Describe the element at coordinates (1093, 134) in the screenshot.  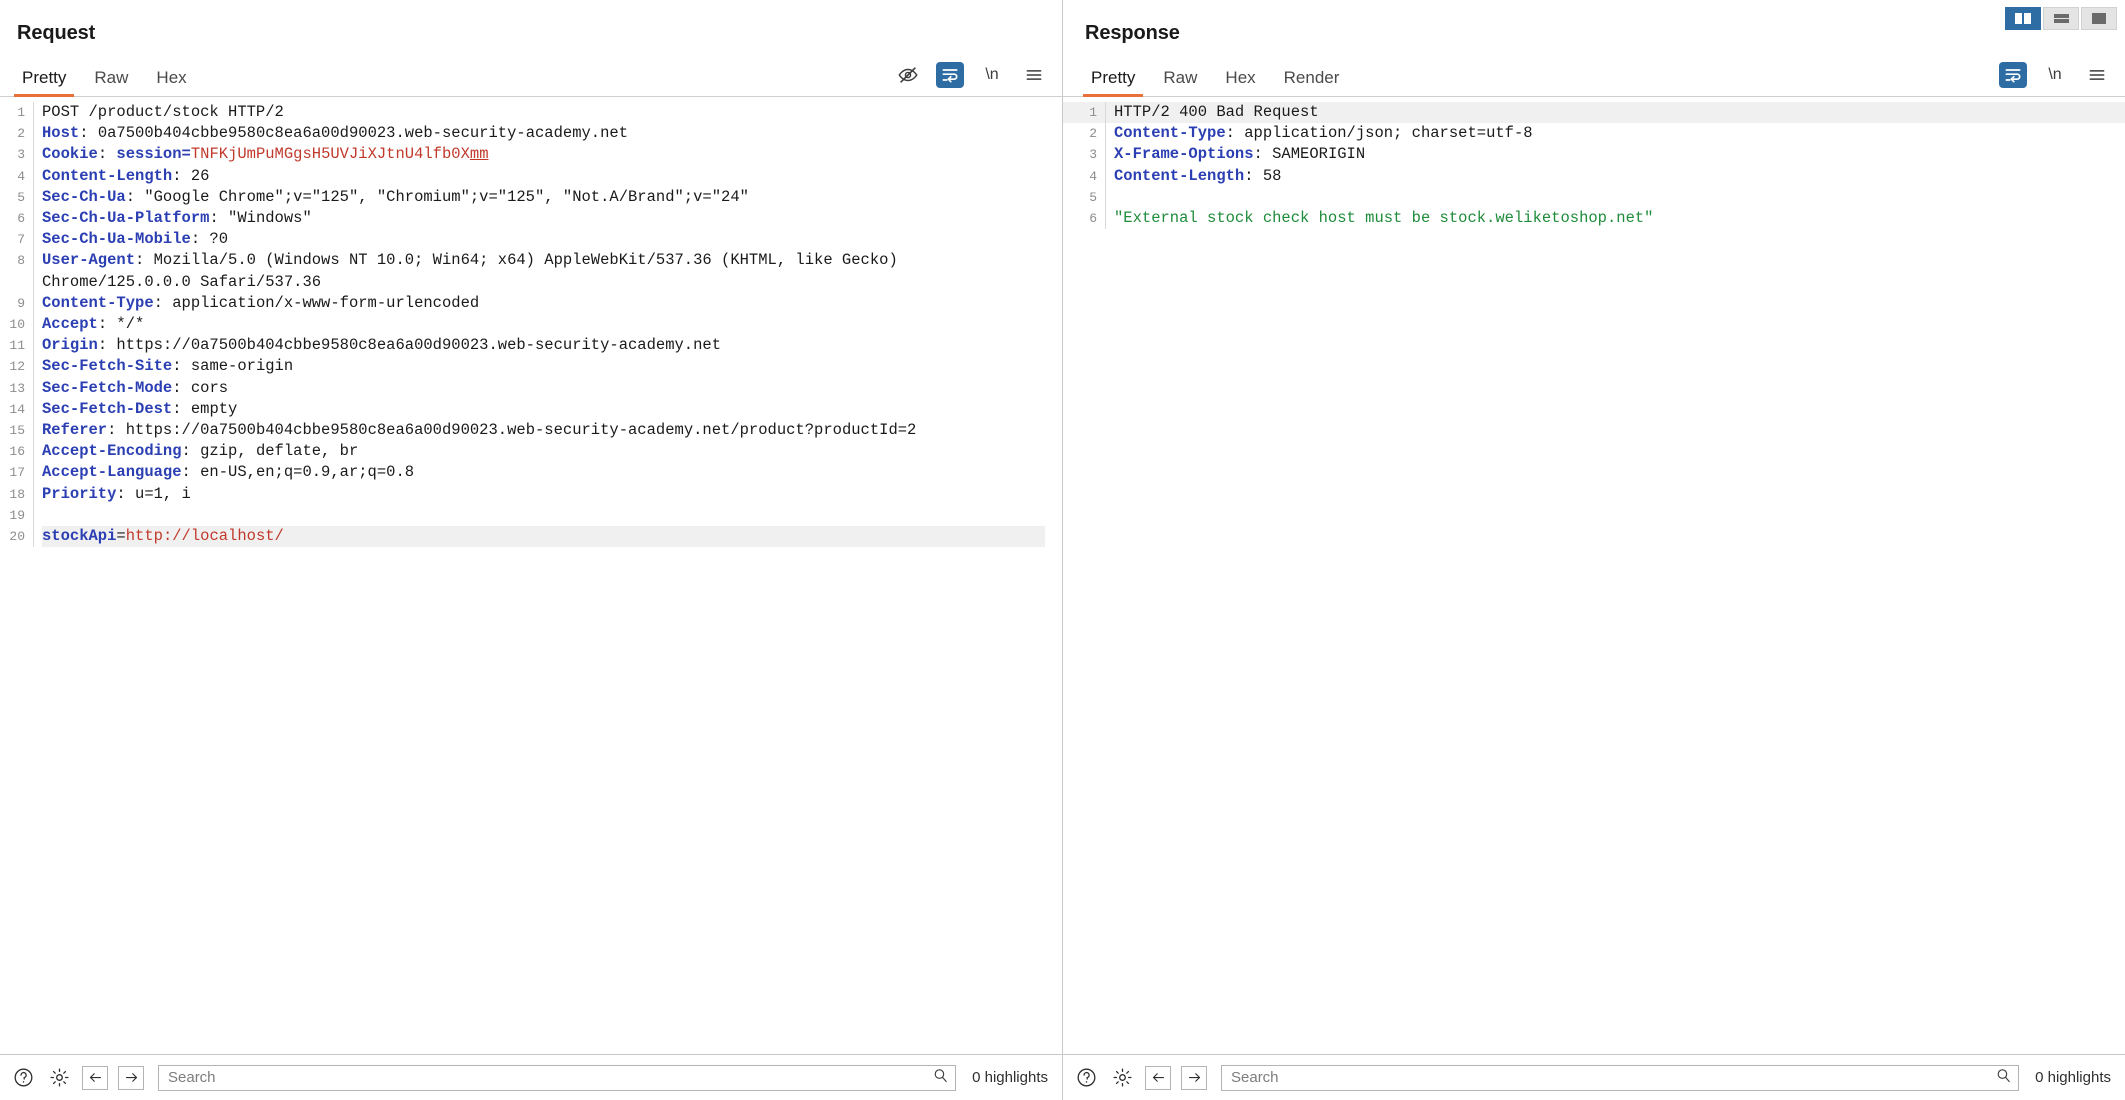
I see `line-number: 2` at that location.